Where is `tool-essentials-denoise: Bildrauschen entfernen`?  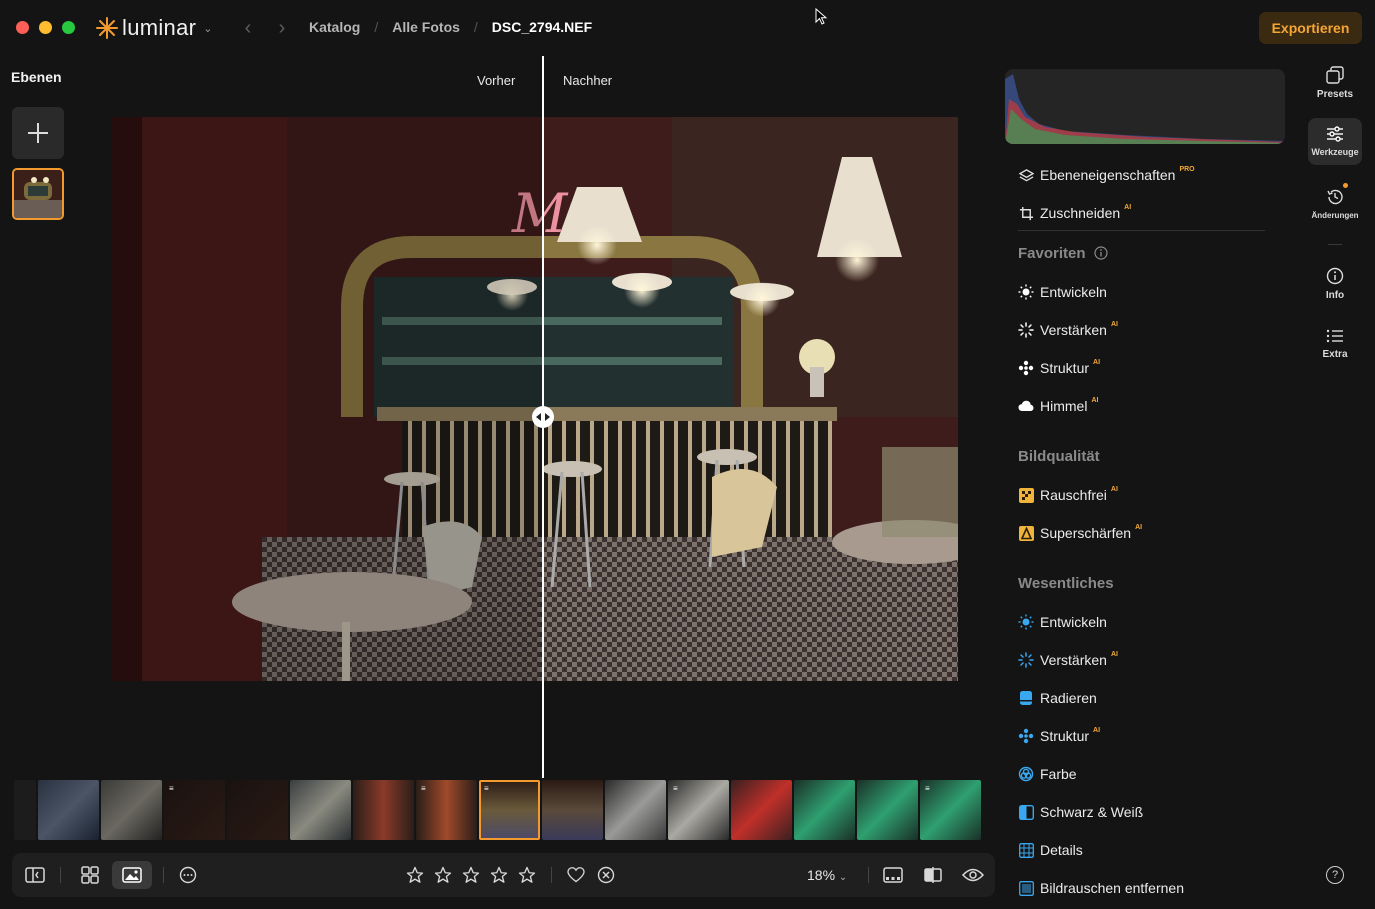
tool-essentials-denoise: Bildrauschen entfernen is located at coordinates (1101, 888).